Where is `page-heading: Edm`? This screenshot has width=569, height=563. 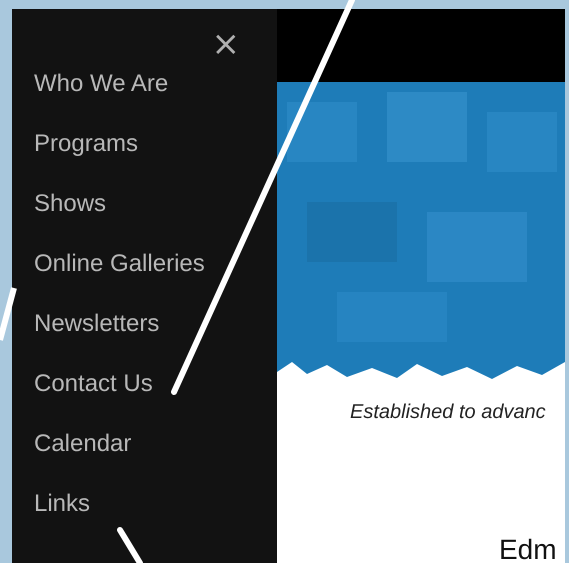
page-heading: Edm is located at coordinates (528, 548).